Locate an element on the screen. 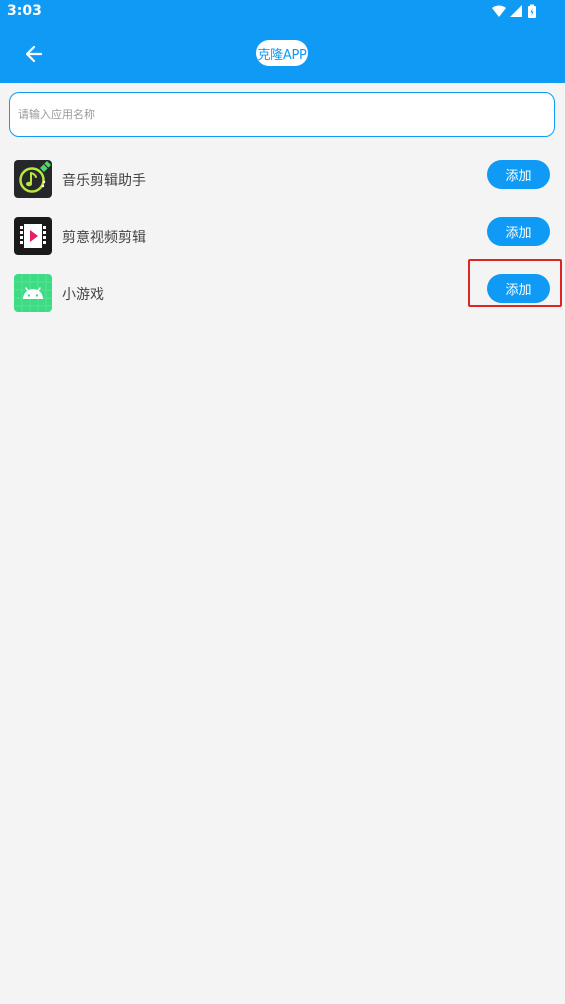 This screenshot has height=1004, width=565. app-name: 剪意视频剪辑 is located at coordinates (104, 238).